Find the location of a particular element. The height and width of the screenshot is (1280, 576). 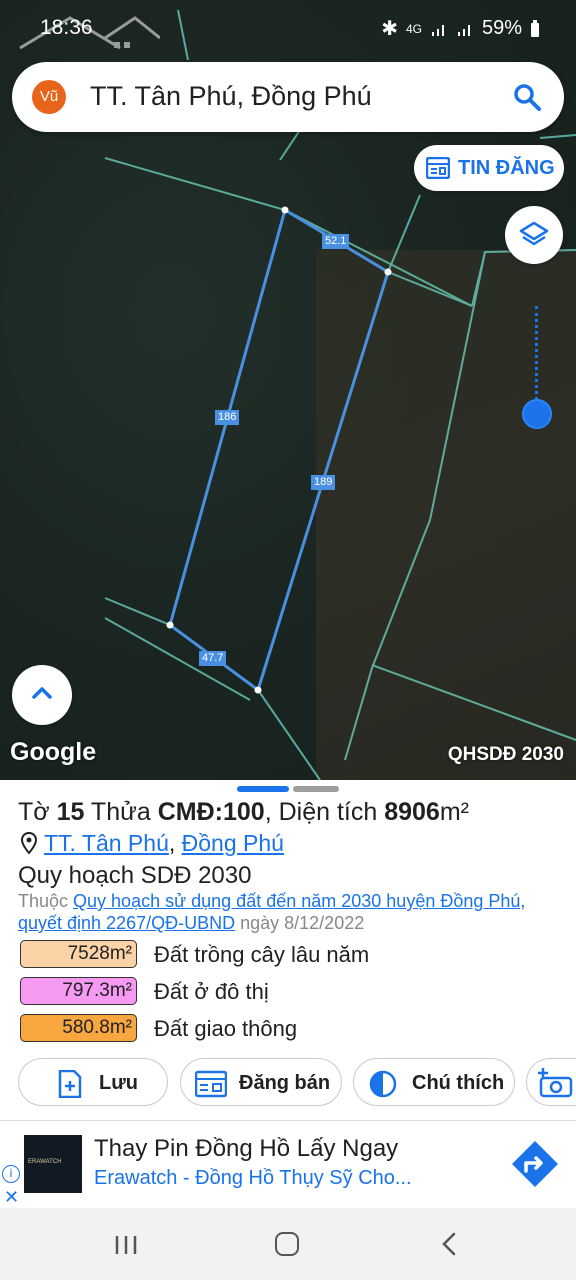

status-icons: ✱ 4G 59% is located at coordinates (460, 28).